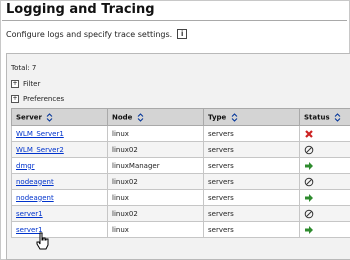 Image resolution: width=350 pixels, height=260 pixels. What do you see at coordinates (42, 241) in the screenshot?
I see `hand-cursor-icon` at bounding box center [42, 241].